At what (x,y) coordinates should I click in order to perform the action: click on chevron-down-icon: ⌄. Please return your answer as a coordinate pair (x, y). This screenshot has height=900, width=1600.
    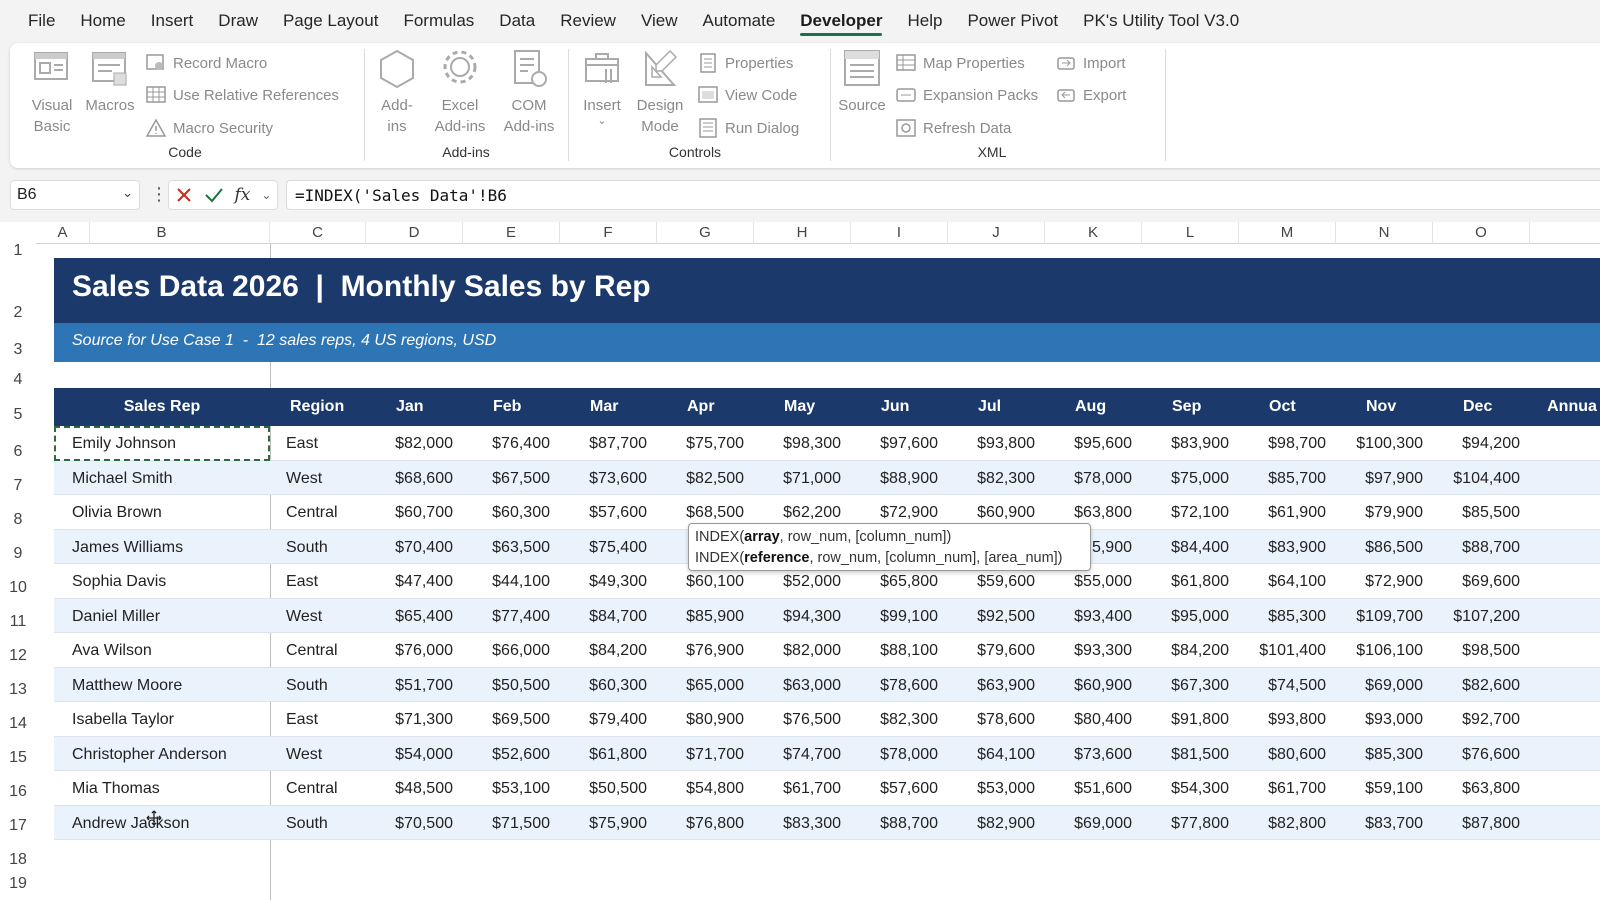
    Looking at the image, I should click on (127, 193).